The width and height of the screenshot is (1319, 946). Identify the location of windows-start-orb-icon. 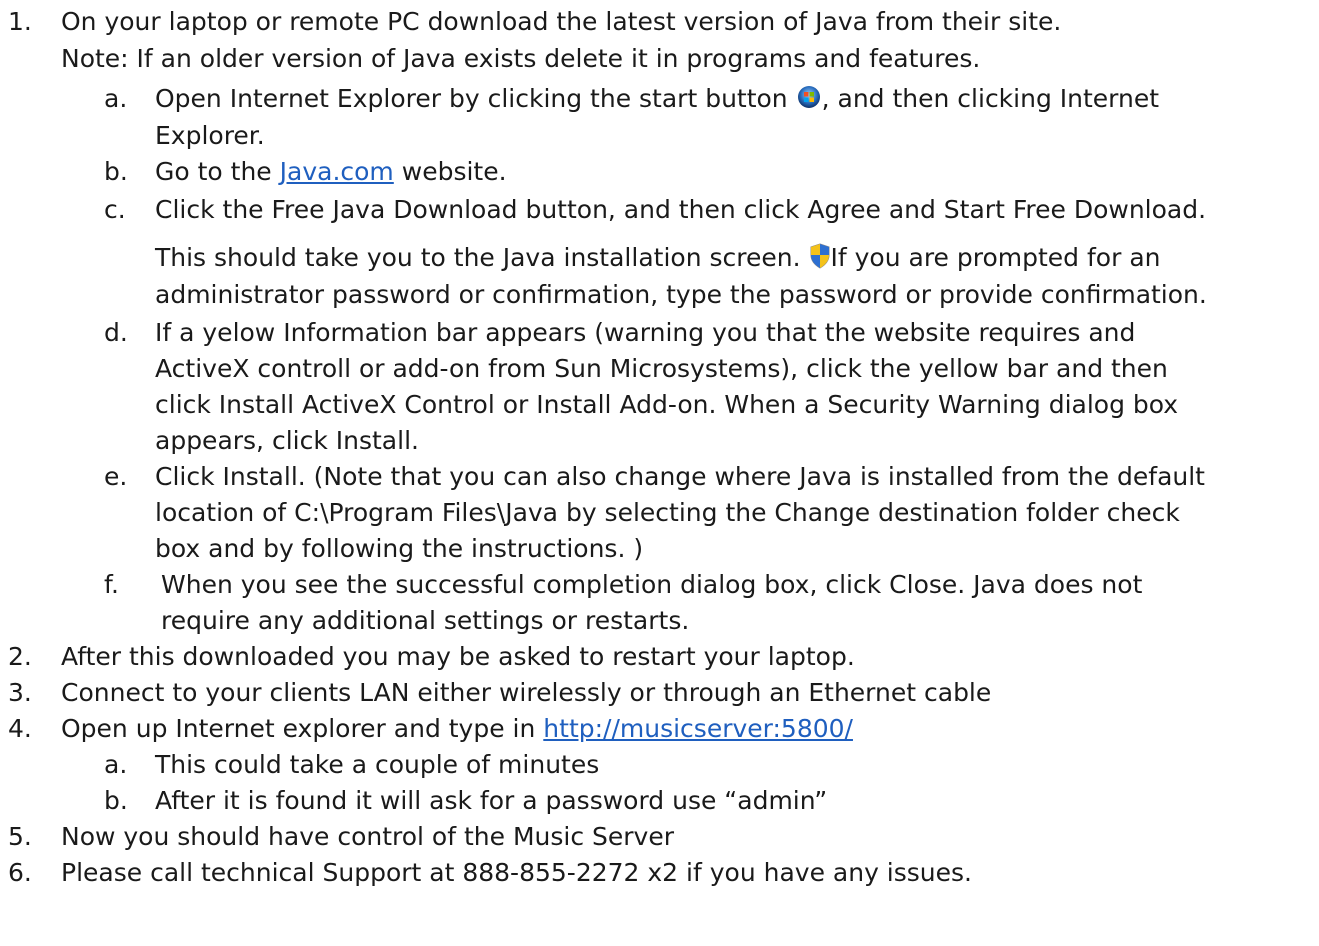
(809, 101).